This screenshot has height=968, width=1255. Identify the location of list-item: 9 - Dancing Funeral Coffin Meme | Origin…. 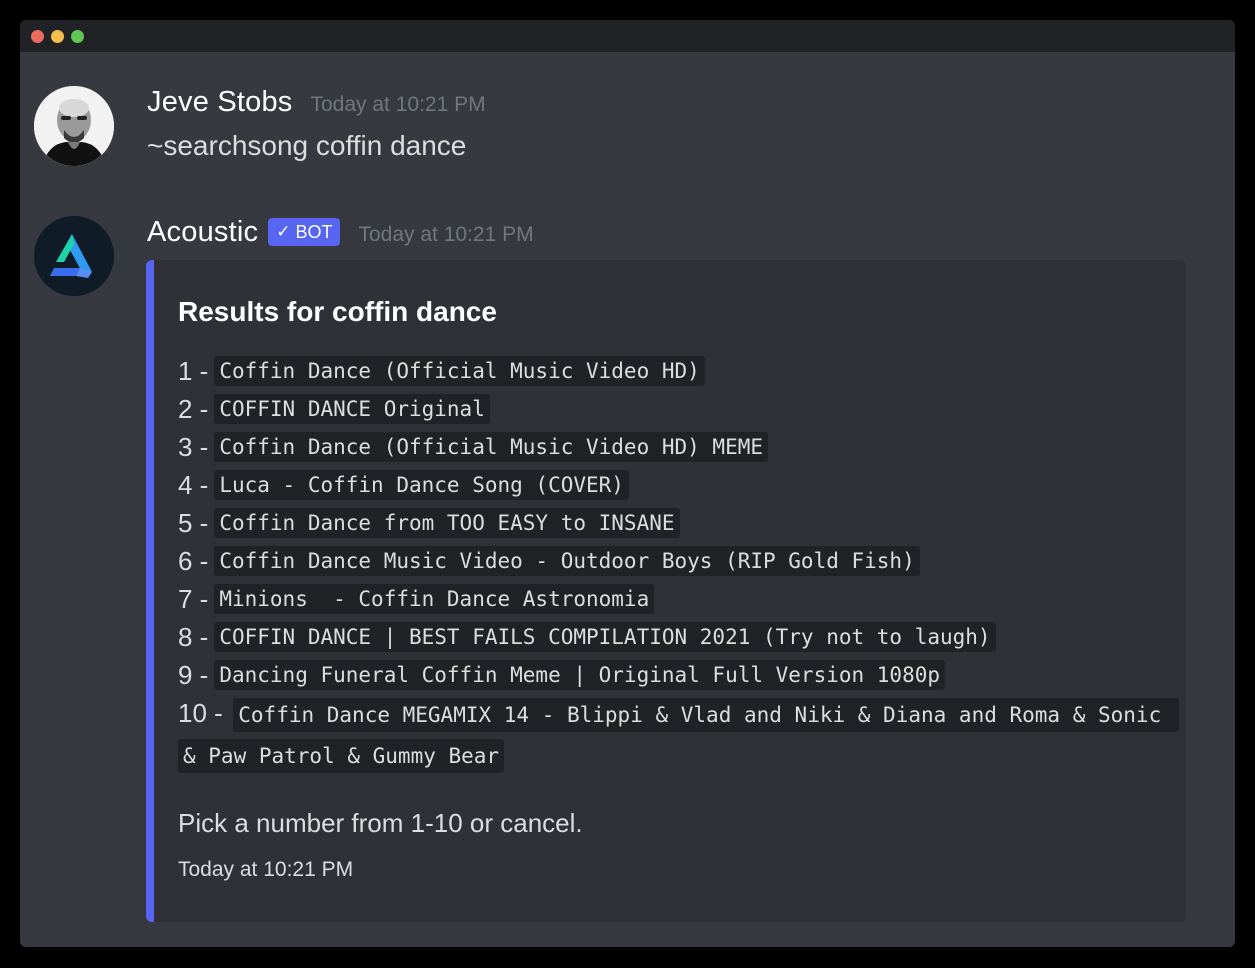
(673, 675).